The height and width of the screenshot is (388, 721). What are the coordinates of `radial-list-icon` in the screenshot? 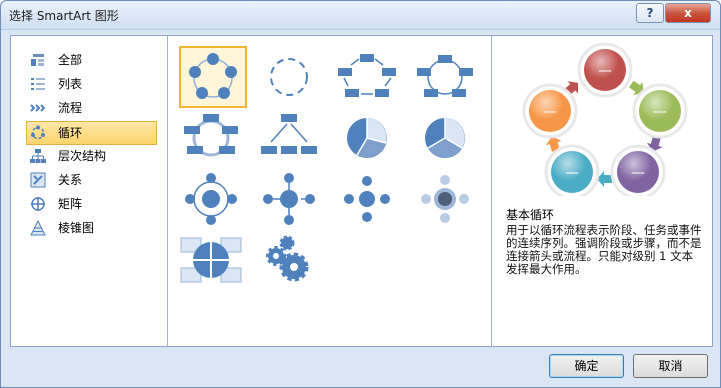 It's located at (289, 199).